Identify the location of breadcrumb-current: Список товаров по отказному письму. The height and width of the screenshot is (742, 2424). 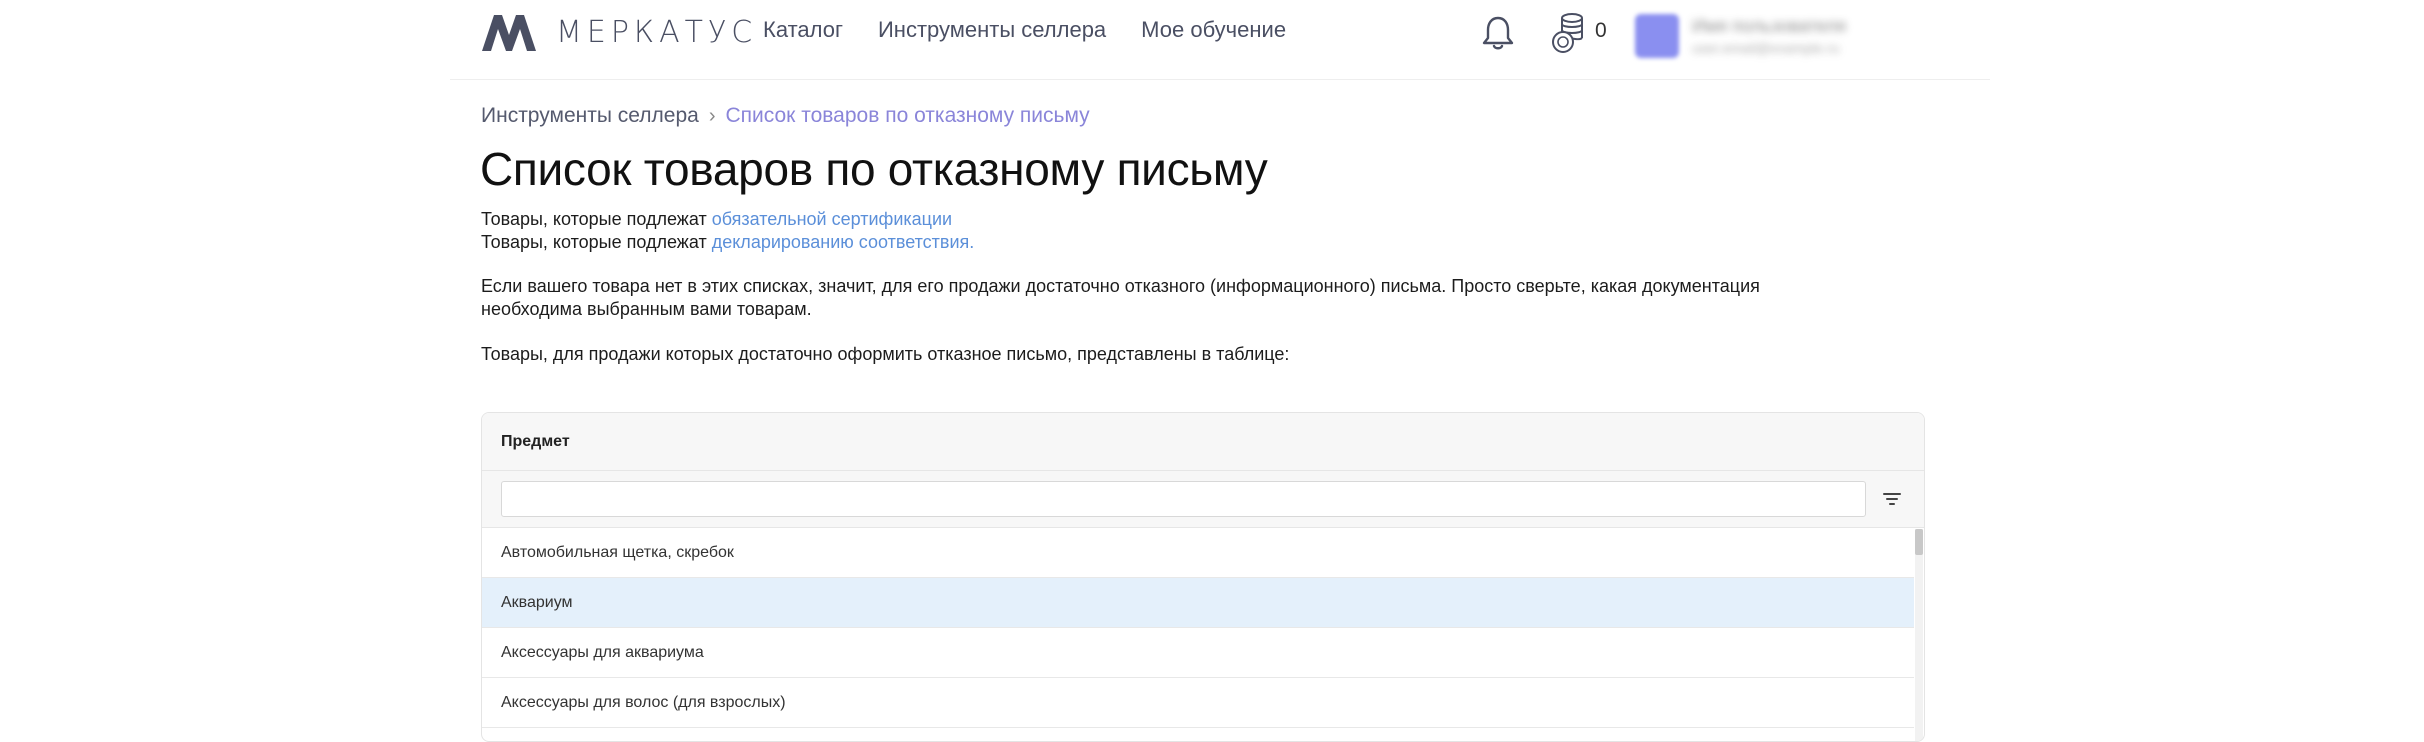
(907, 115).